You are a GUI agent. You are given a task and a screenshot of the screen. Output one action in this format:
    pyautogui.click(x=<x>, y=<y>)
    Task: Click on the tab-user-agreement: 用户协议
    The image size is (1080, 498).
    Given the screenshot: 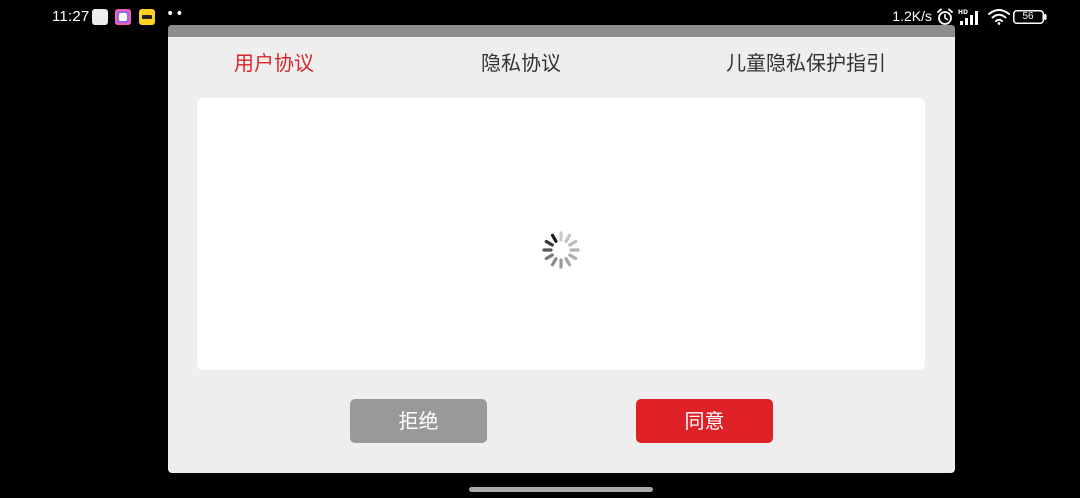 What is the action you would take?
    pyautogui.click(x=274, y=63)
    